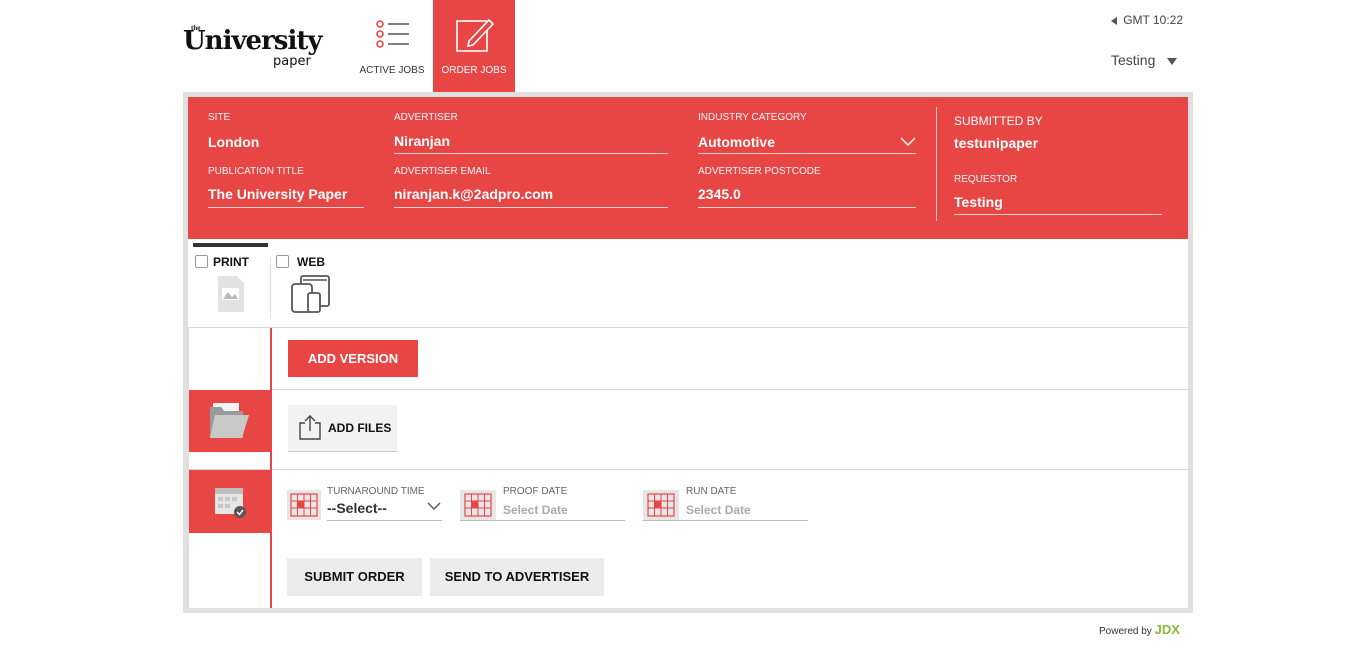 This screenshot has width=1366, height=662. I want to click on publication-label: PUBLICATION TITLE, so click(256, 171).